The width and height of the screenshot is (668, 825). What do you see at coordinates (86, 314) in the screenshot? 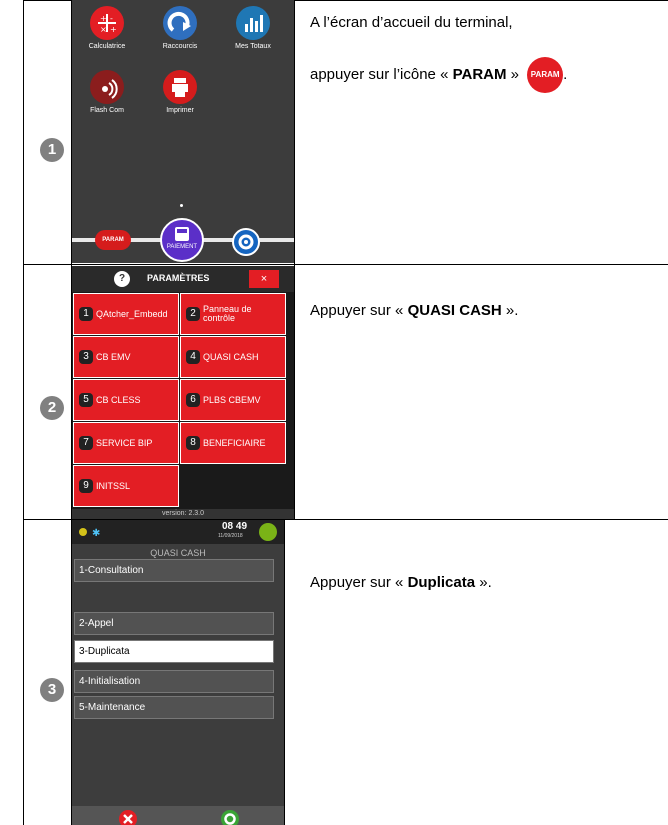
I see `tile-number: 1` at bounding box center [86, 314].